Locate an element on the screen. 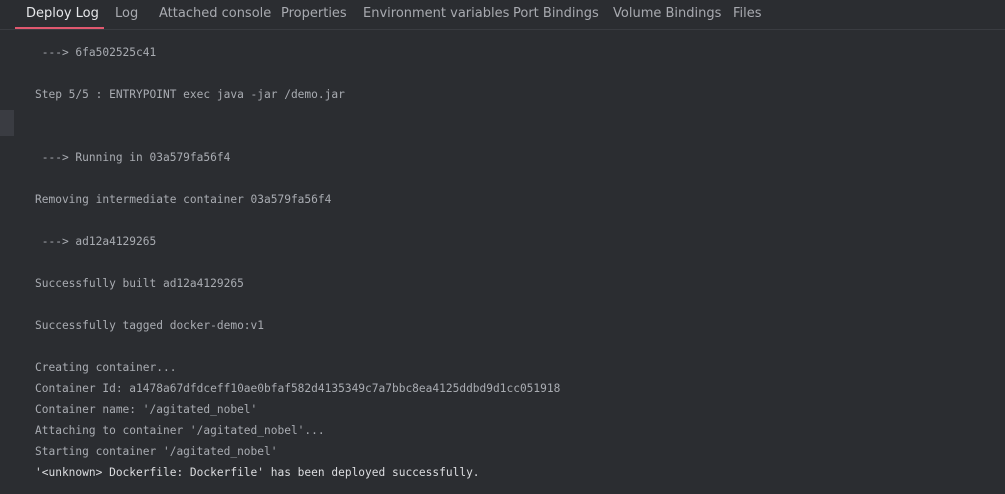 The image size is (1005, 494). log-line: Successfully tagged docker-demo:v1 is located at coordinates (150, 325).